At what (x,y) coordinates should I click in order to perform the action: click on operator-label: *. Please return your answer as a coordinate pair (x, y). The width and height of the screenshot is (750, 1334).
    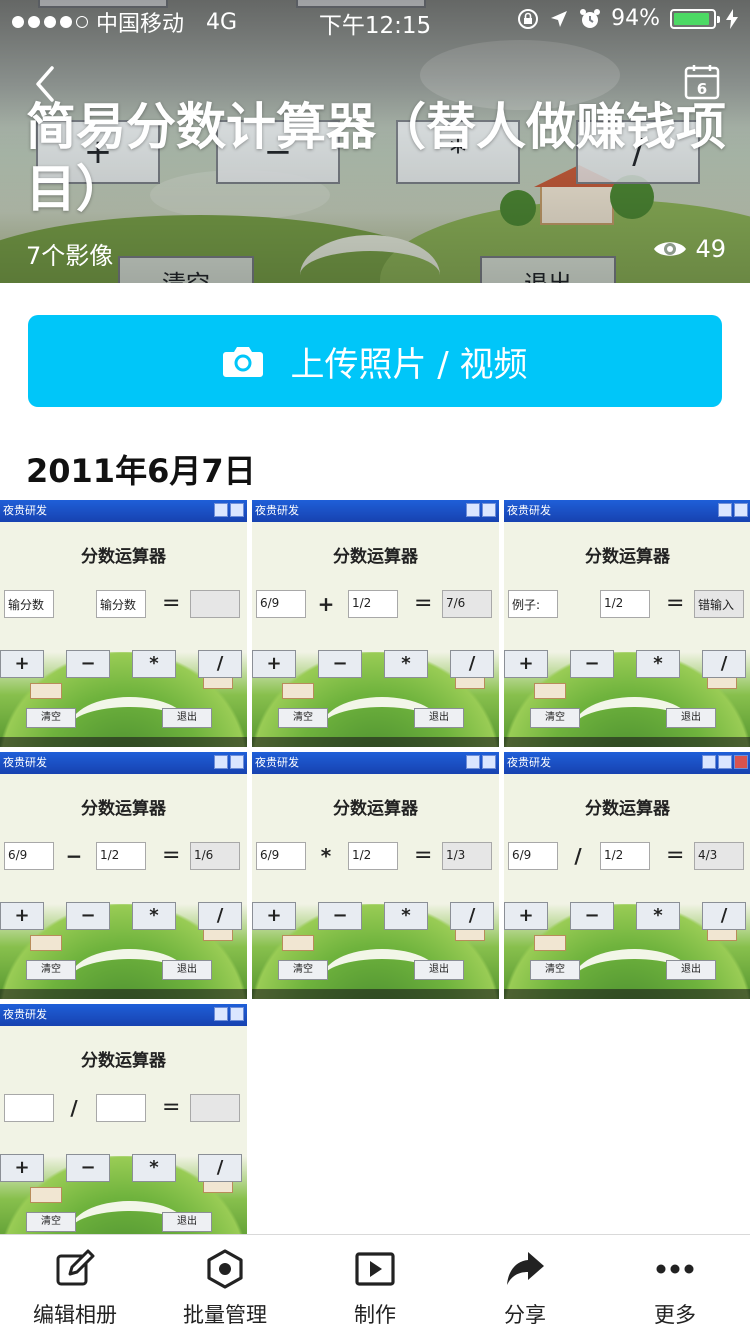
    Looking at the image, I should click on (326, 856).